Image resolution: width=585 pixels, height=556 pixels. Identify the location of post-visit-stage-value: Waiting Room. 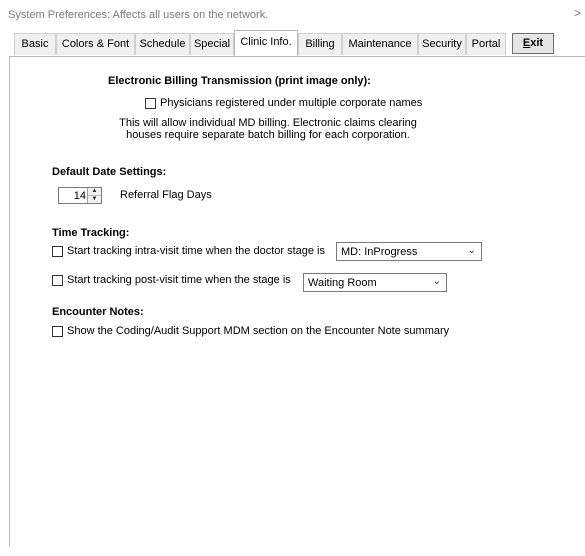
(342, 283).